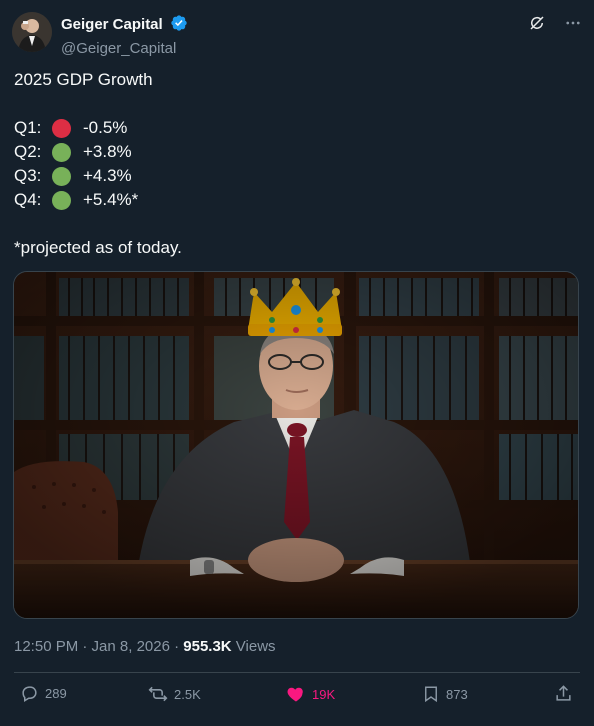  What do you see at coordinates (111, 199) in the screenshot?
I see `quarter-value: +5.4%*` at bounding box center [111, 199].